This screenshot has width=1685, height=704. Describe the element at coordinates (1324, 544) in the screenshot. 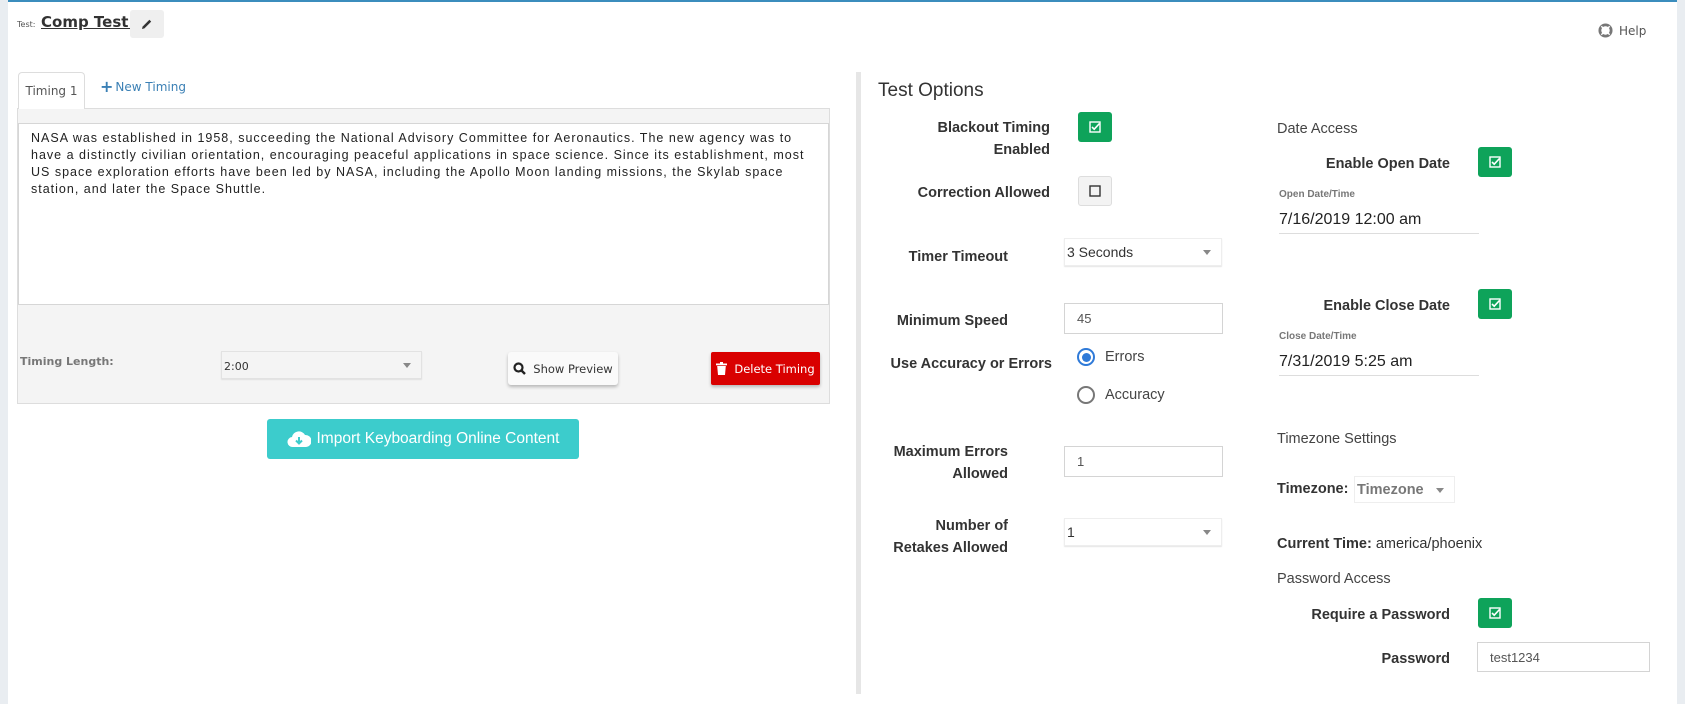

I see `current-time-label: Current Time:` at that location.